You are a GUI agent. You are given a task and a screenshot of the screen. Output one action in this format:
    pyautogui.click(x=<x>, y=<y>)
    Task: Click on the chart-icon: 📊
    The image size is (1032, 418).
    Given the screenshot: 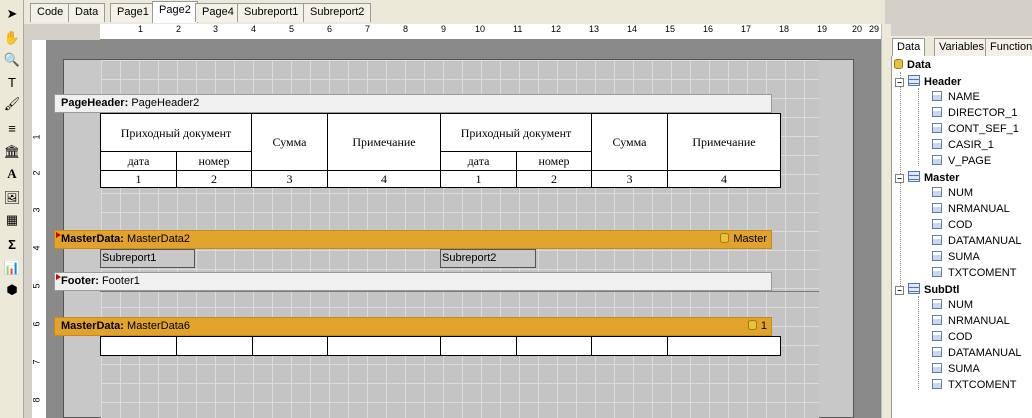 What is the action you would take?
    pyautogui.click(x=12, y=268)
    